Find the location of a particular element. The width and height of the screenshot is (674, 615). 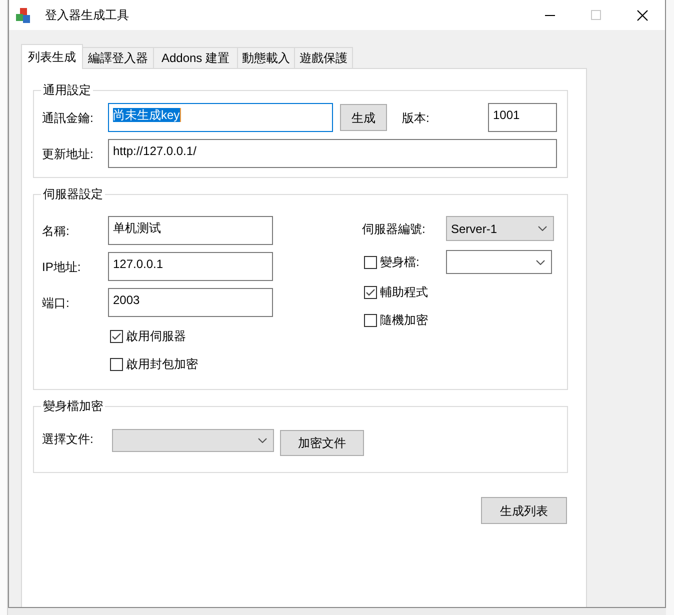

window-title: 登入器生成工具 is located at coordinates (87, 15).